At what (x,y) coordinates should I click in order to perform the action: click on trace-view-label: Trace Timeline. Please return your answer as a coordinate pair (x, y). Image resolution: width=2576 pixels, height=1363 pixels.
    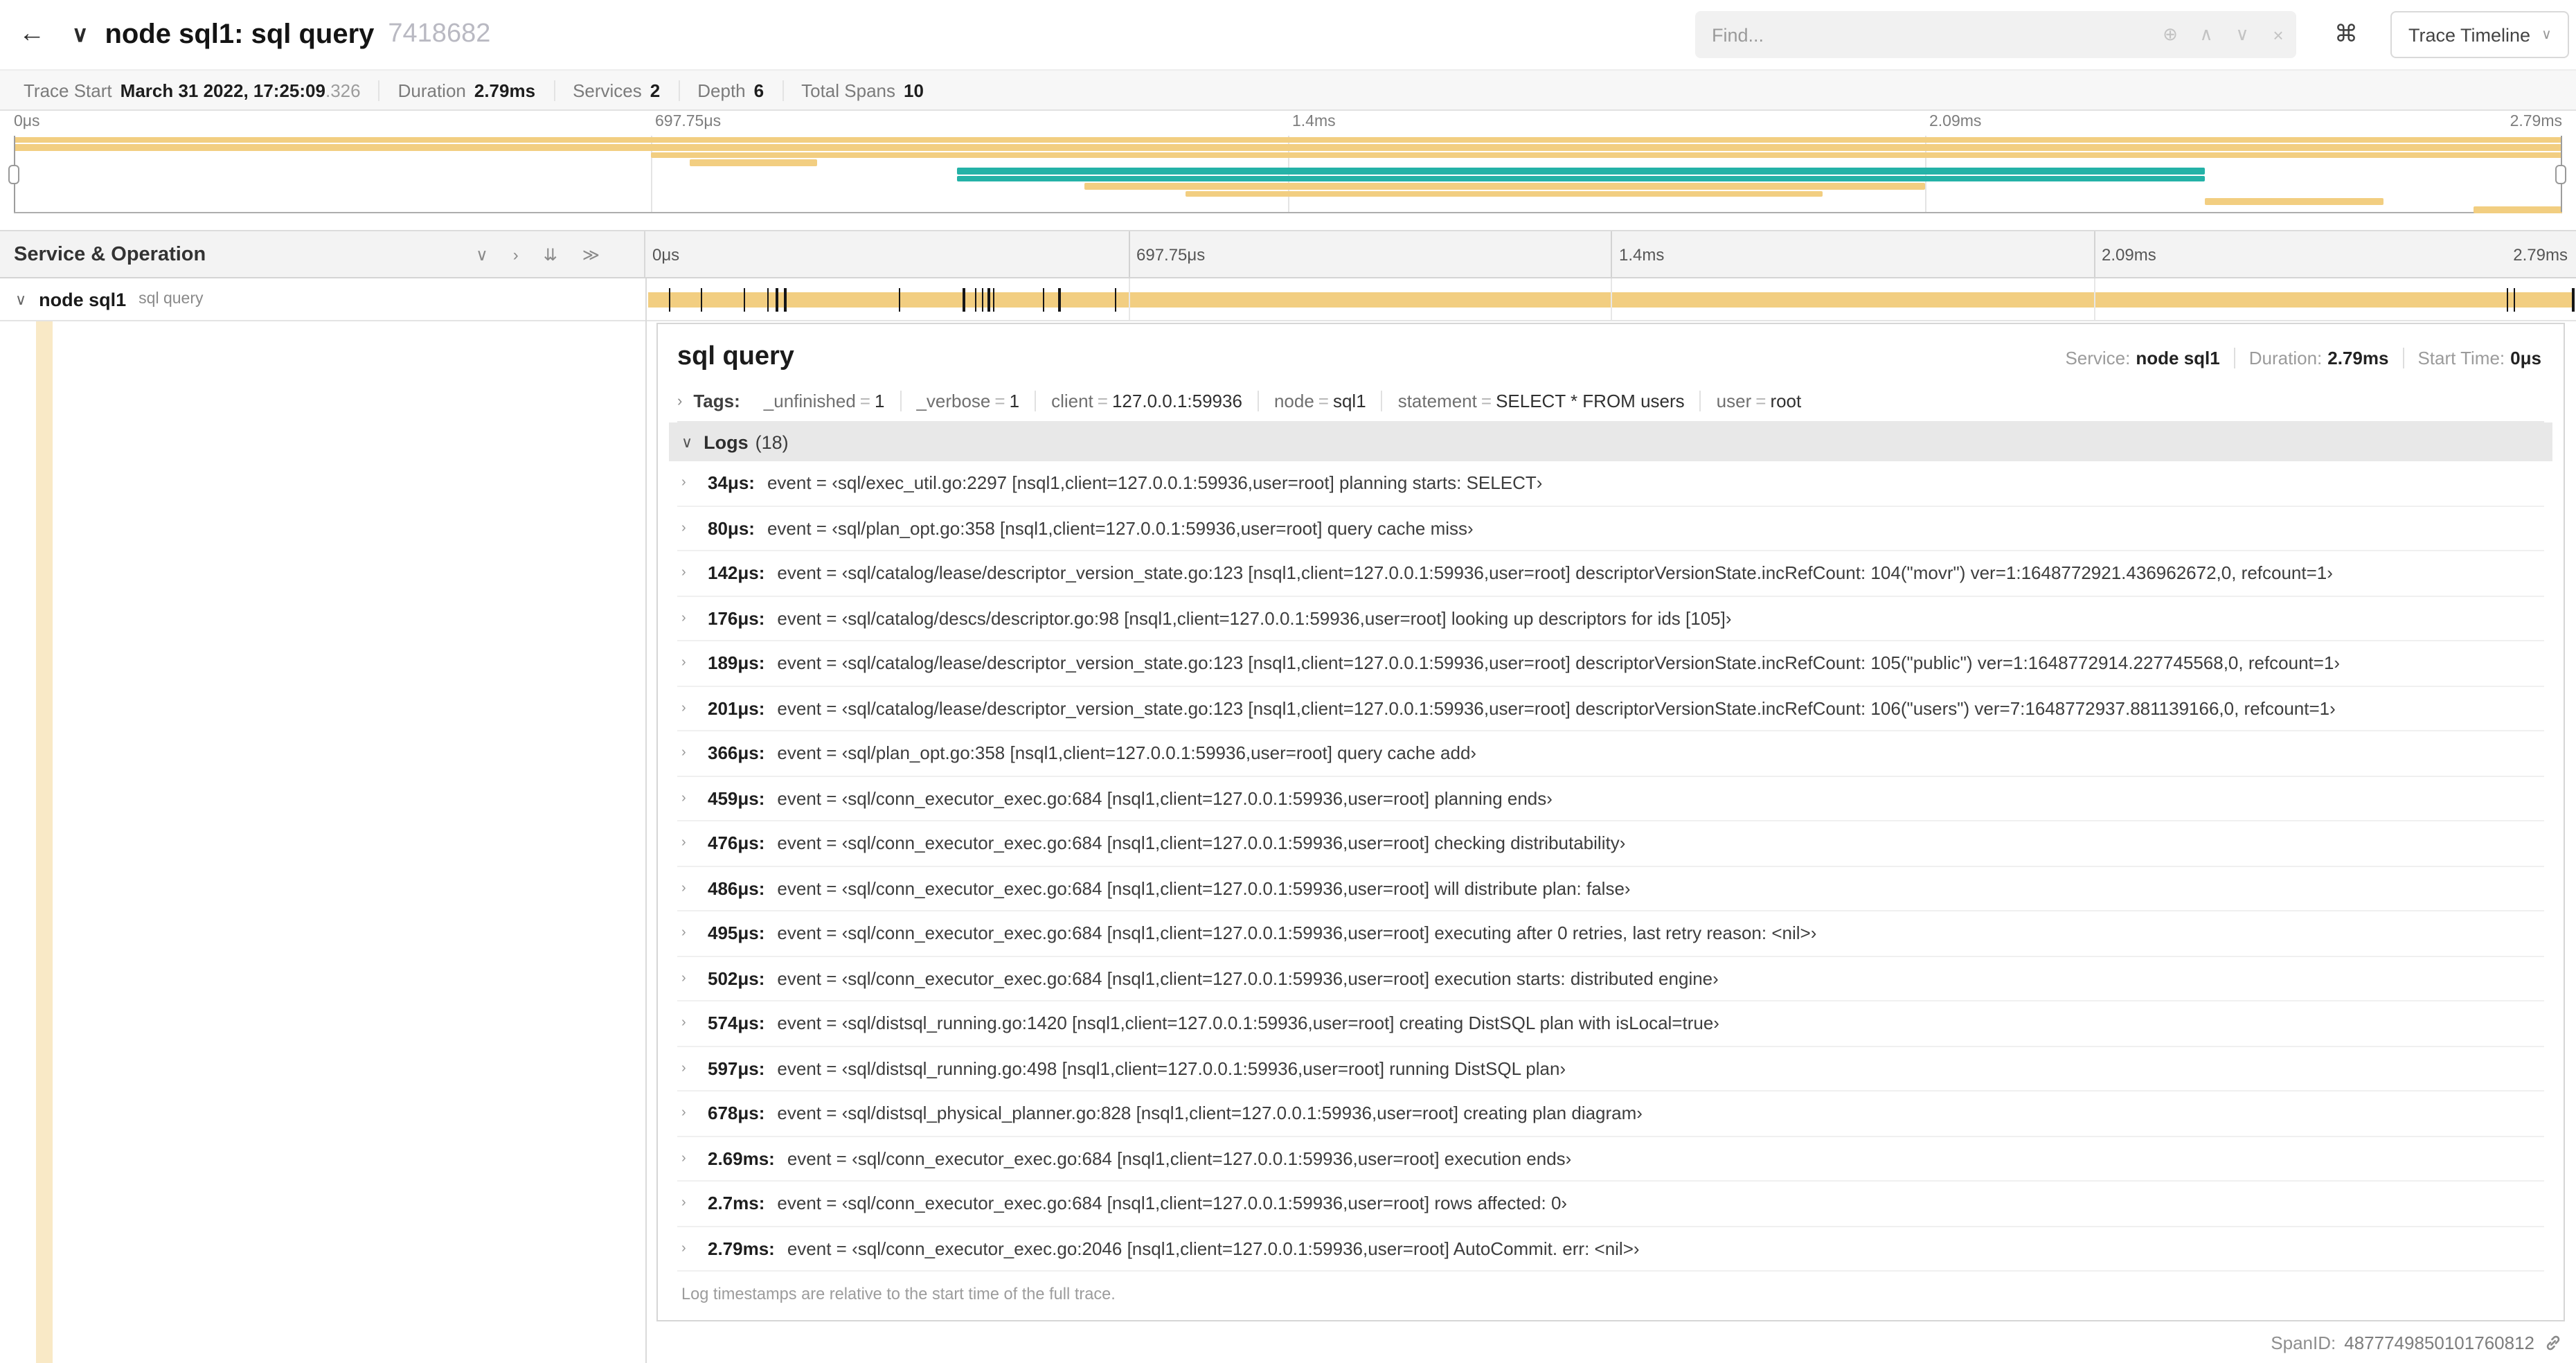
    Looking at the image, I should click on (2469, 34).